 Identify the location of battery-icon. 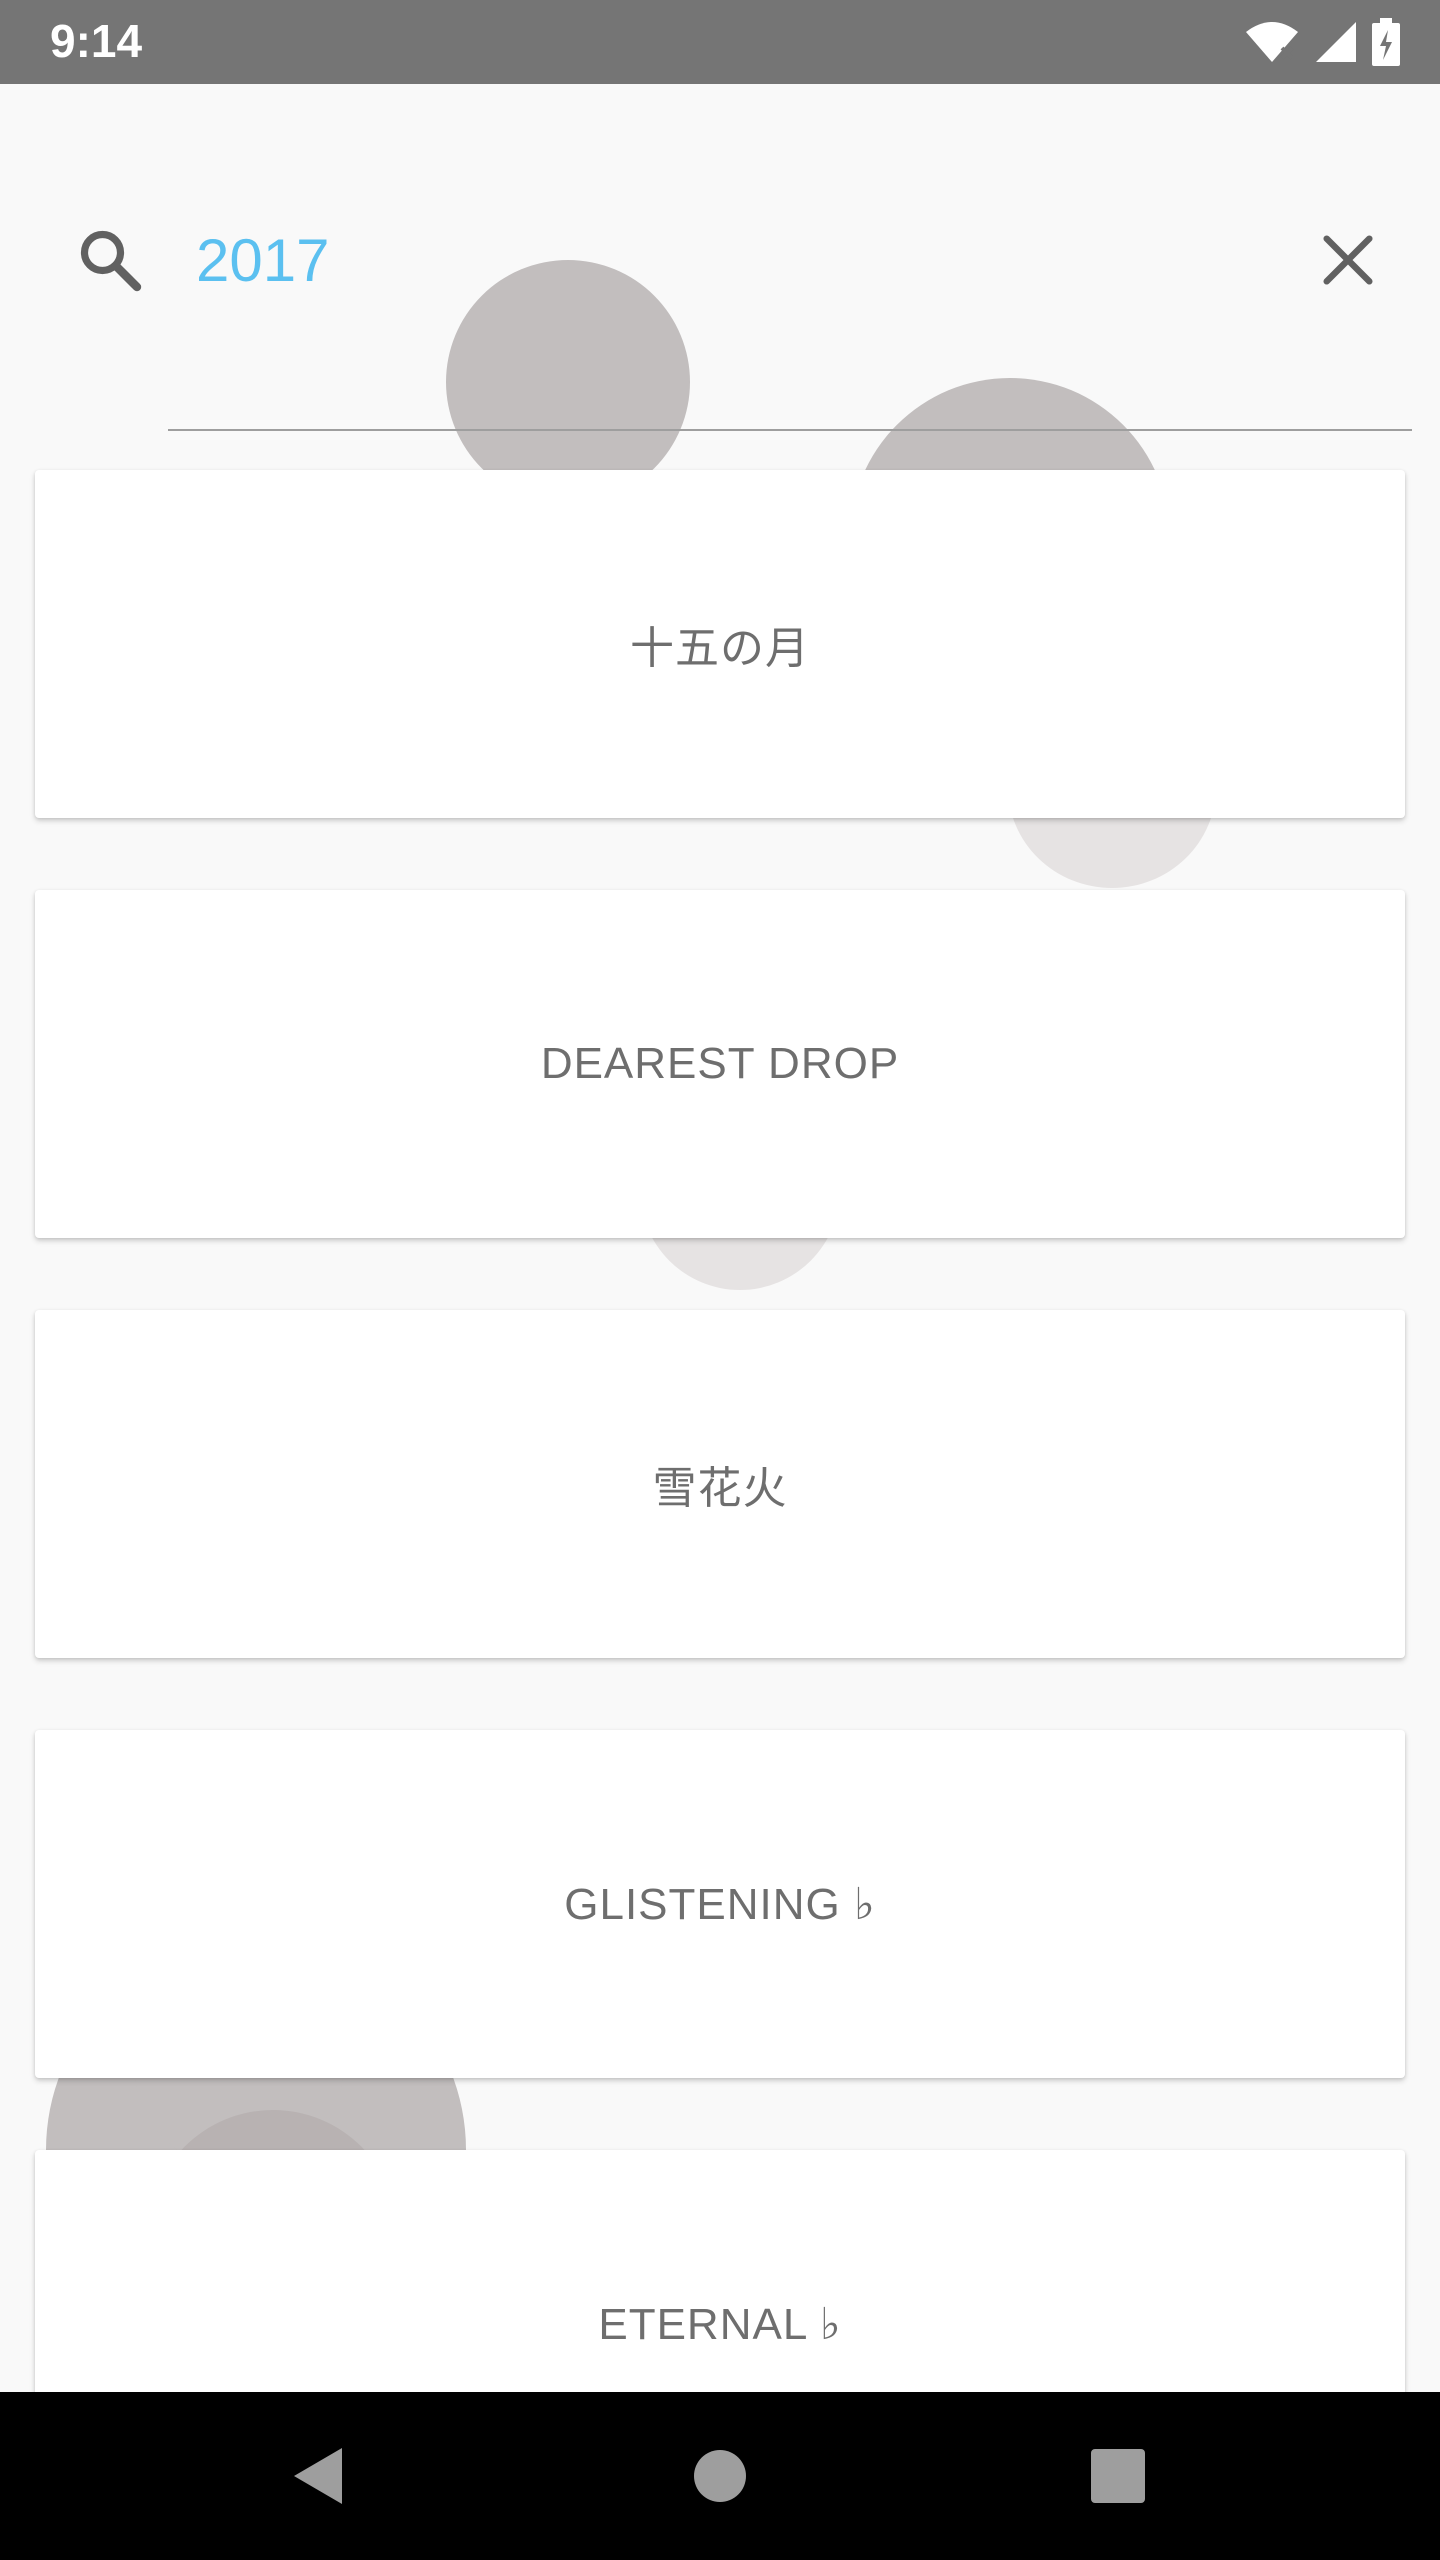
(1386, 42).